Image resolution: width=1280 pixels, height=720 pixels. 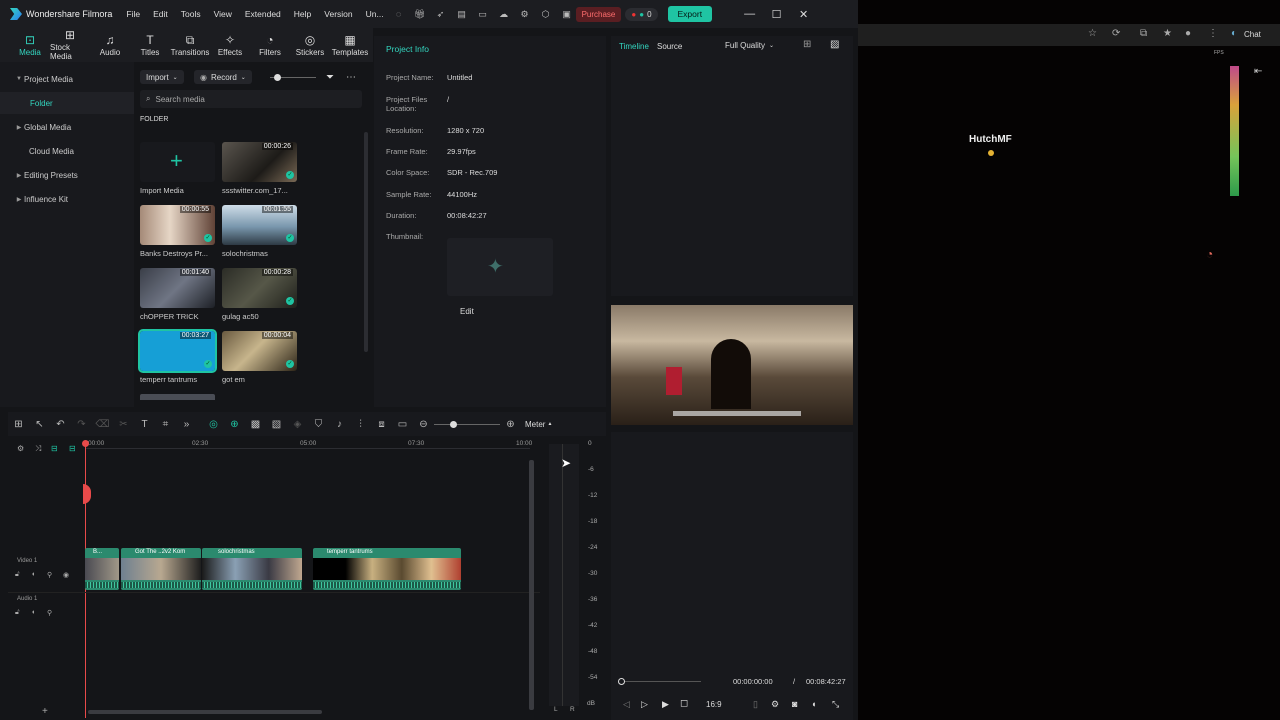 I want to click on timeline-clip: Got The ..2v2 Kom, so click(x=161, y=569).